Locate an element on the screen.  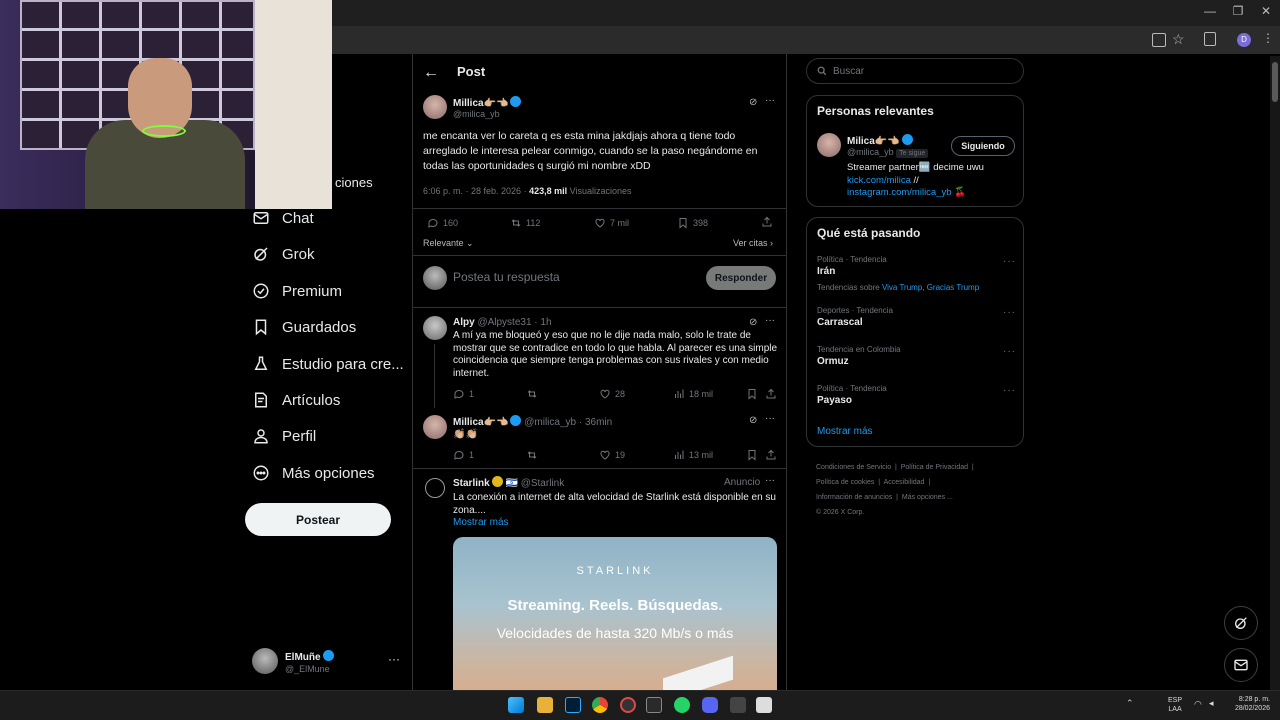
footer-link: Información de anuncios is located at coordinates (854, 497).